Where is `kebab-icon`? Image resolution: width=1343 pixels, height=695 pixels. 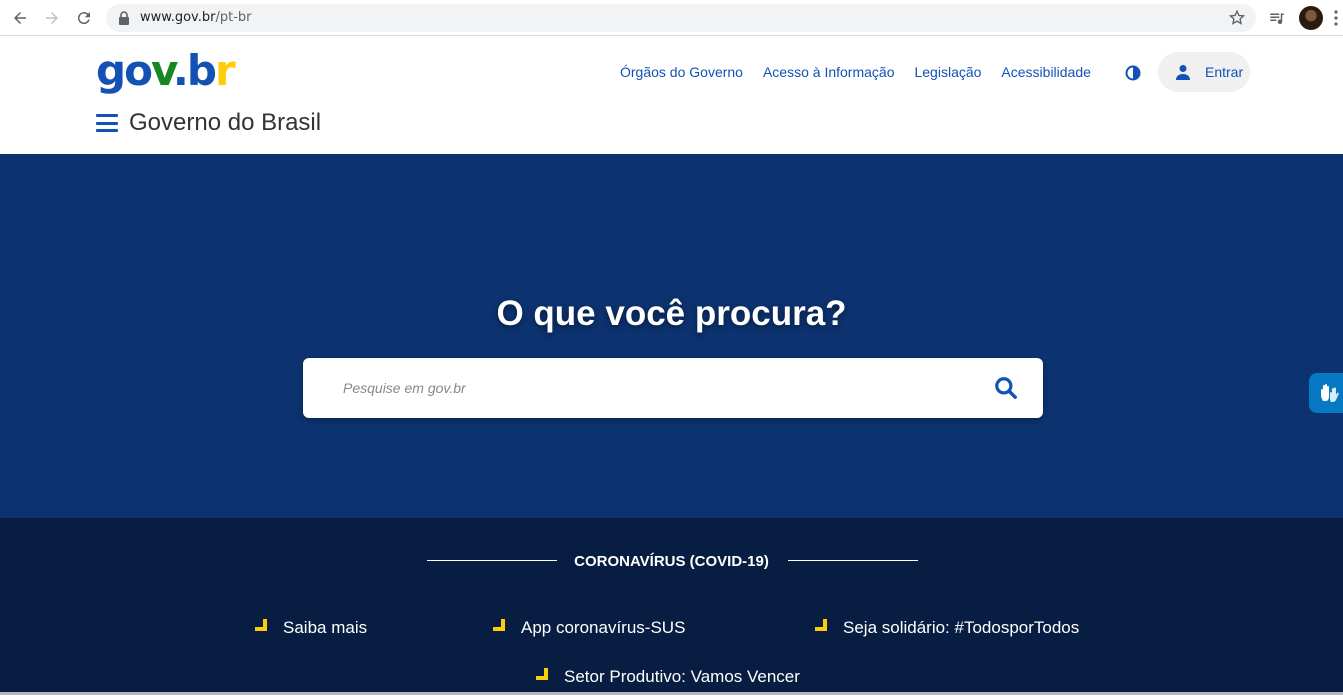
kebab-icon is located at coordinates (1336, 18).